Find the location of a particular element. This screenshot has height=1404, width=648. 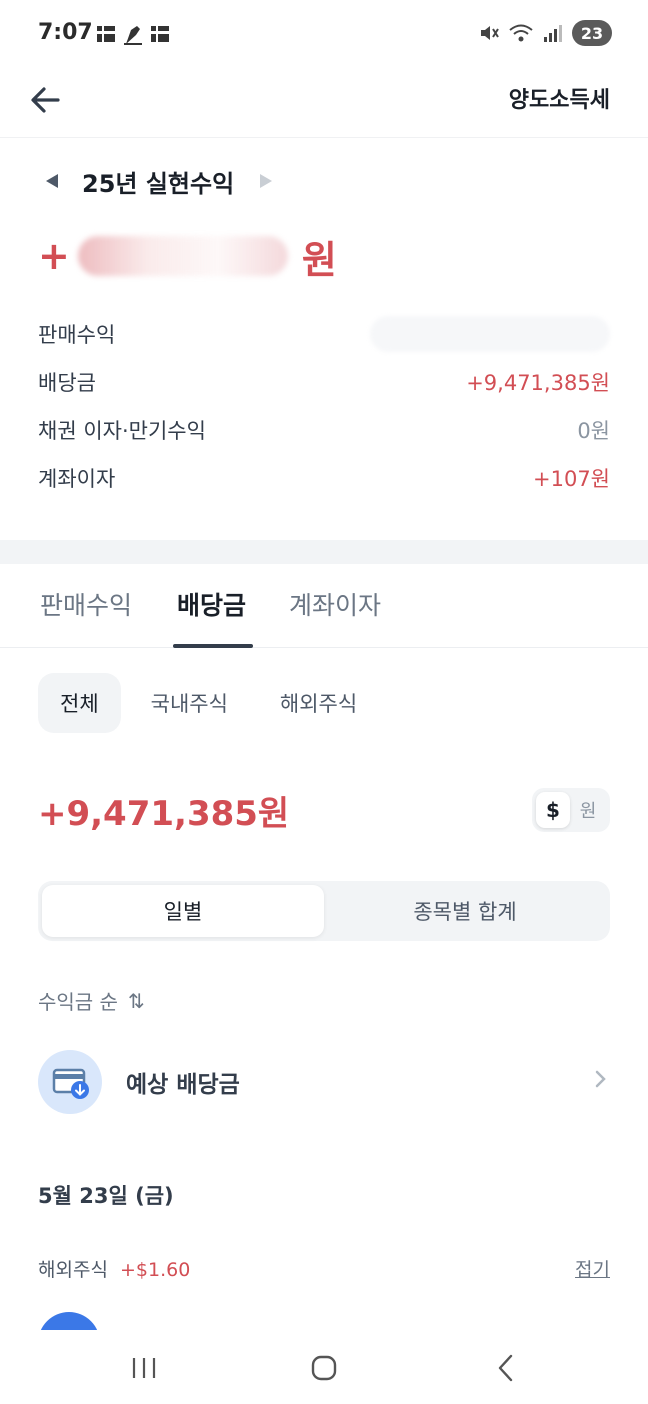

pen-icon is located at coordinates (133, 35).